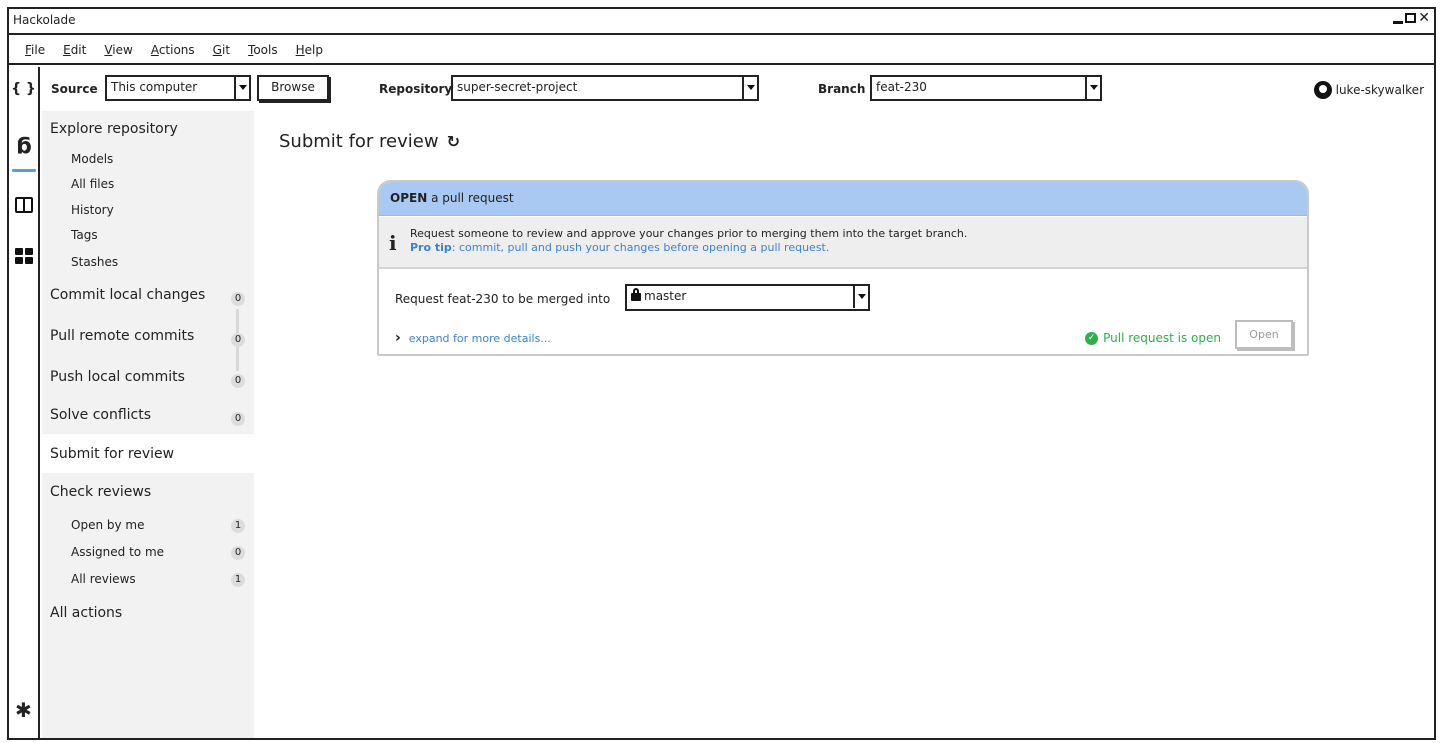 The image size is (1441, 743). I want to click on conflicts-count-badge: 0, so click(238, 419).